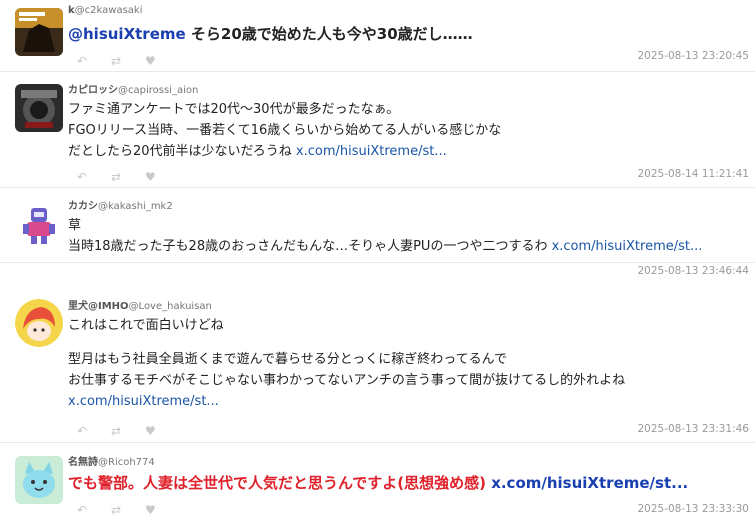 This screenshot has height=524, width=755. I want to click on user-handle: @Love_hakuisan, so click(170, 306).